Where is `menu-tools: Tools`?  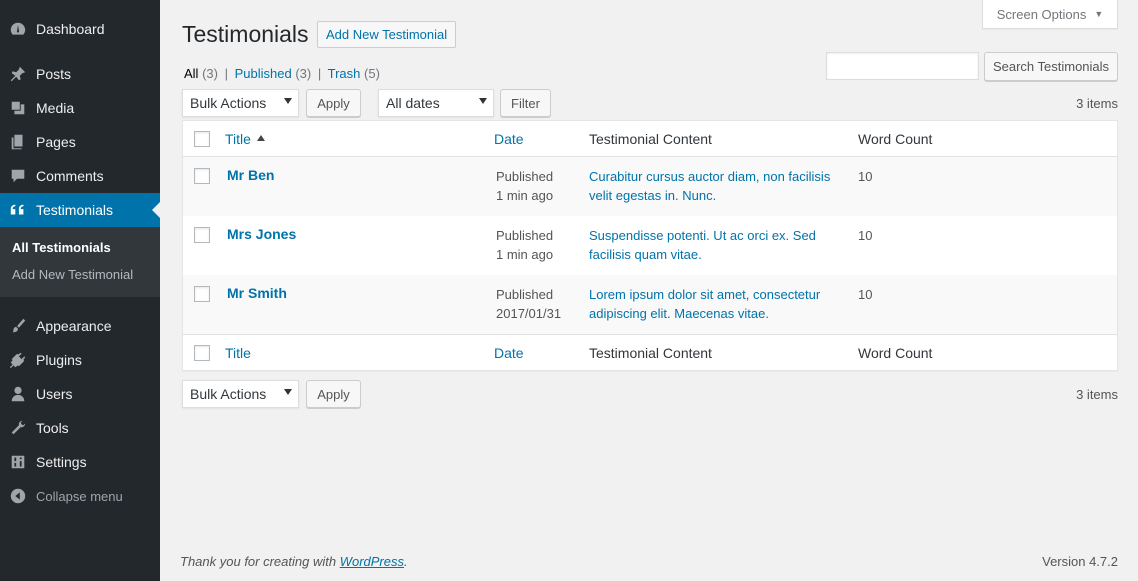 menu-tools: Tools is located at coordinates (80, 428).